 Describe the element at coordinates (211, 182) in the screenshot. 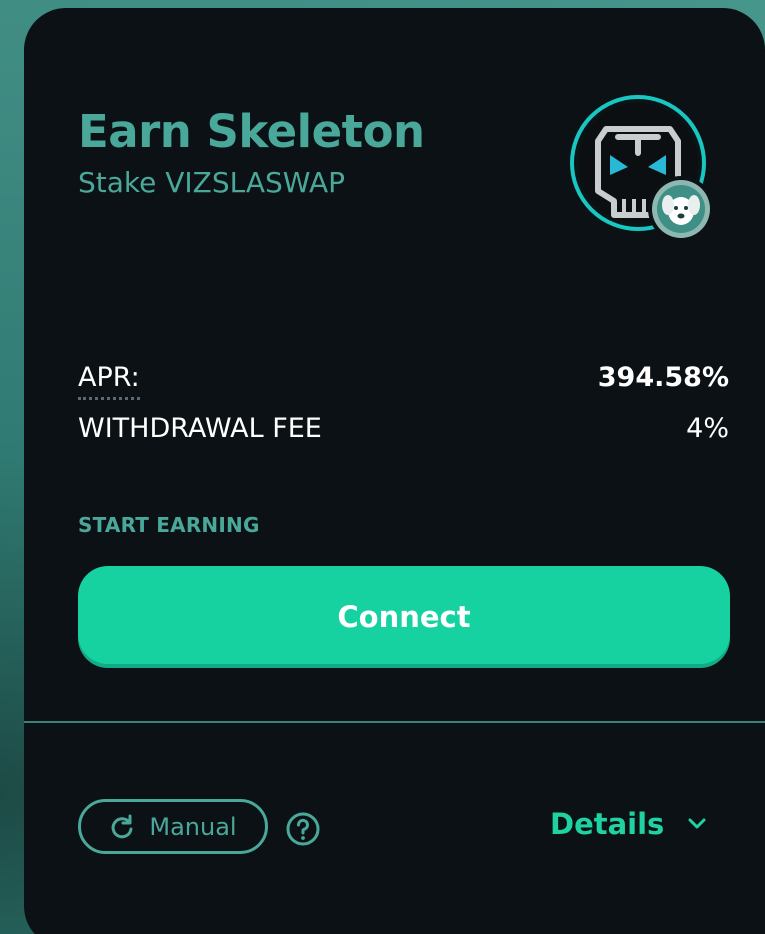

I see `pool-subtitle: Stake VIZSLASWAP` at that location.